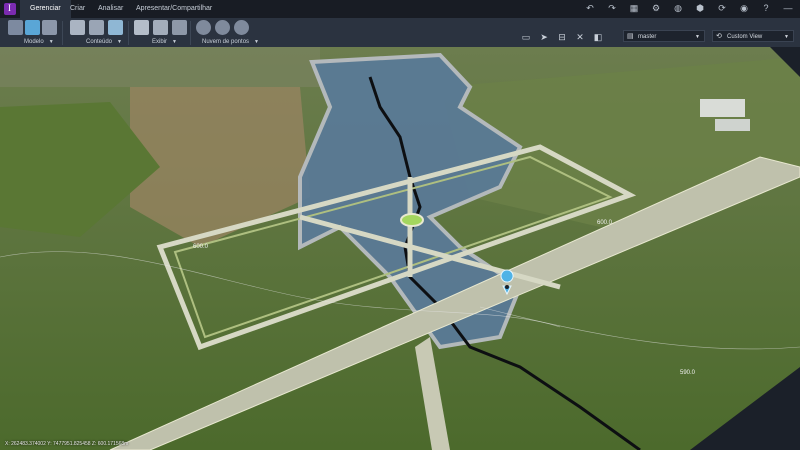  I want to click on ribbon-group-modelo: Modelo ▼, so click(32, 33).